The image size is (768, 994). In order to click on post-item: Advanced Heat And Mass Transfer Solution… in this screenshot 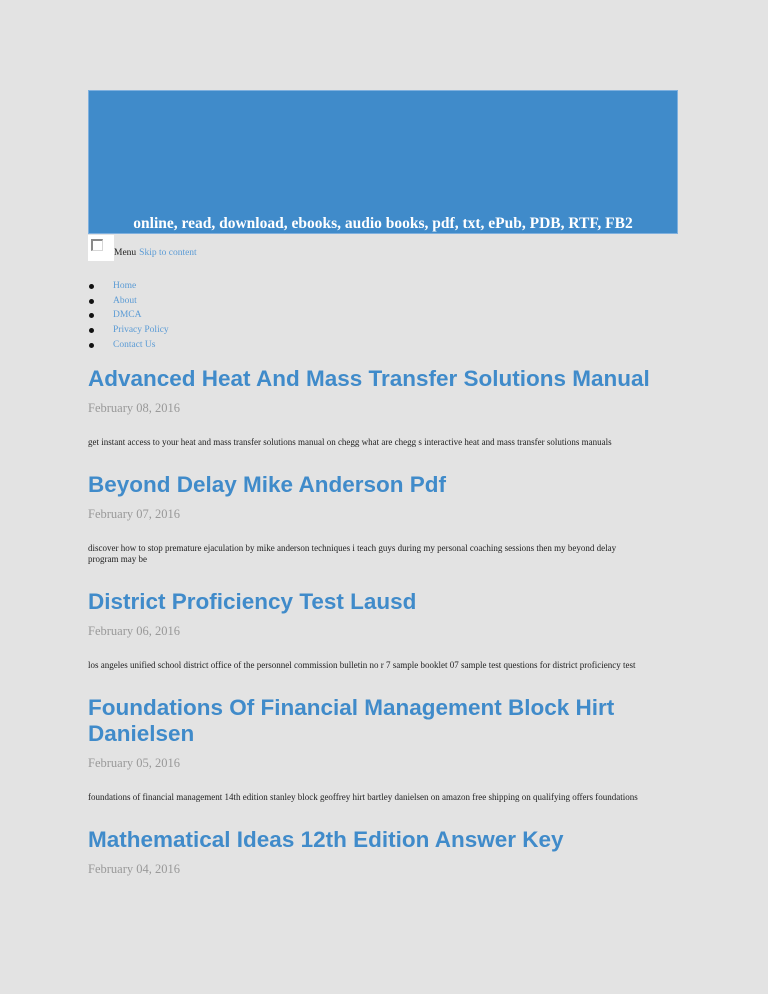, I will do `click(384, 407)`.